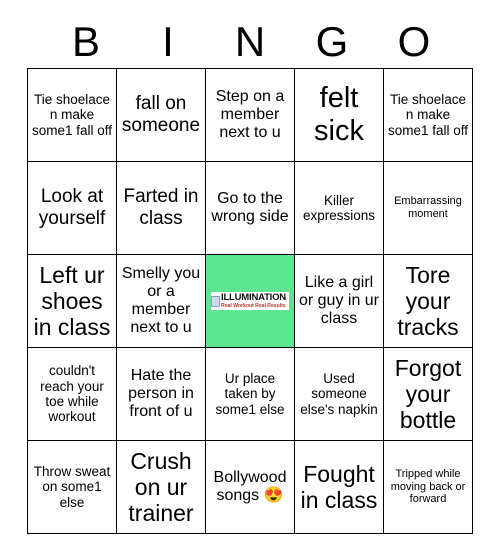  I want to click on bingo-cell: Crush on ur trainer, so click(161, 487).